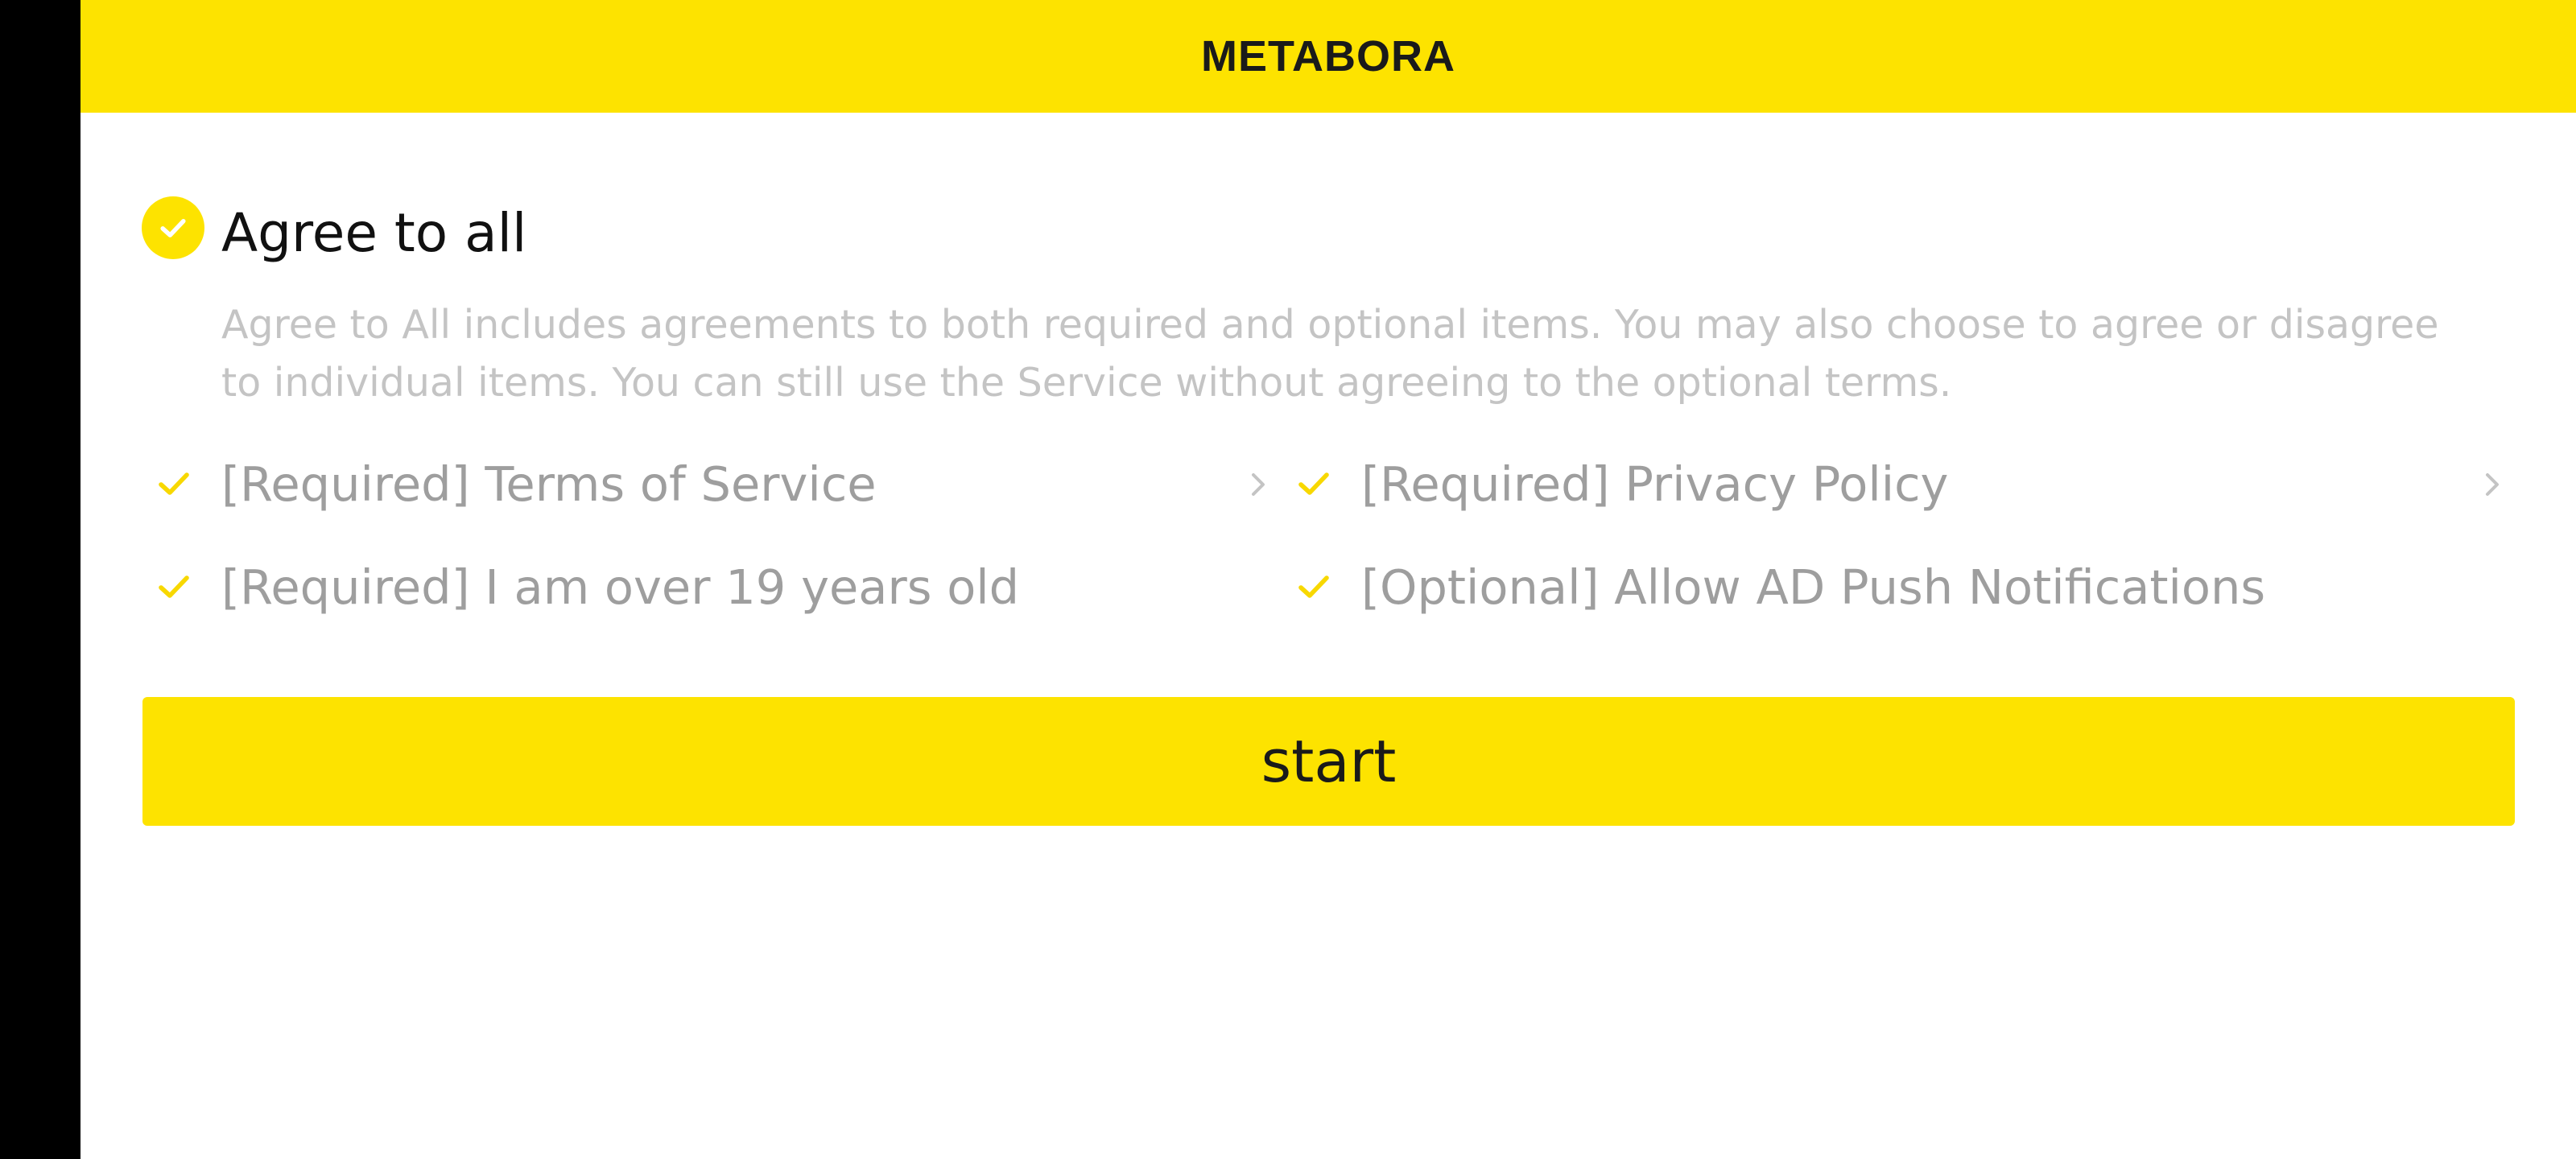 The width and height of the screenshot is (2576, 1159). What do you see at coordinates (1813, 587) in the screenshot?
I see `term-label: [Optional] Allow AD Push Notifications` at bounding box center [1813, 587].